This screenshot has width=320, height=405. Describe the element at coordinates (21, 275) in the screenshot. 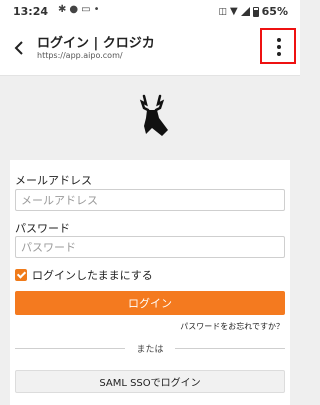

I see `remember-checkbox` at that location.